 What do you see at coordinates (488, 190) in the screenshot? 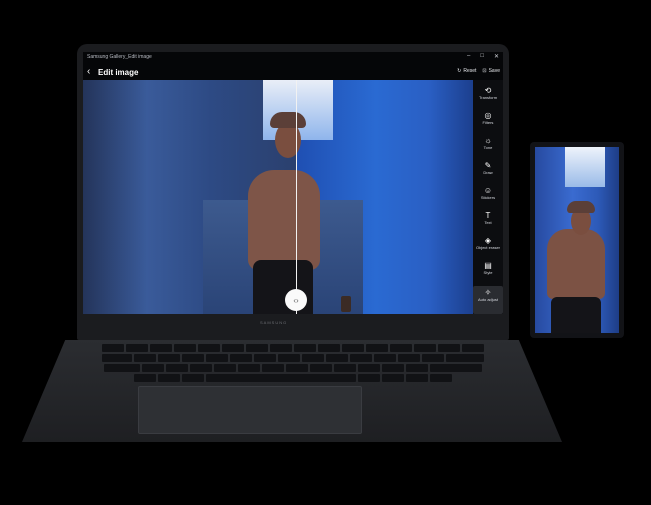
I see `stickers-icon: ☺` at bounding box center [488, 190].